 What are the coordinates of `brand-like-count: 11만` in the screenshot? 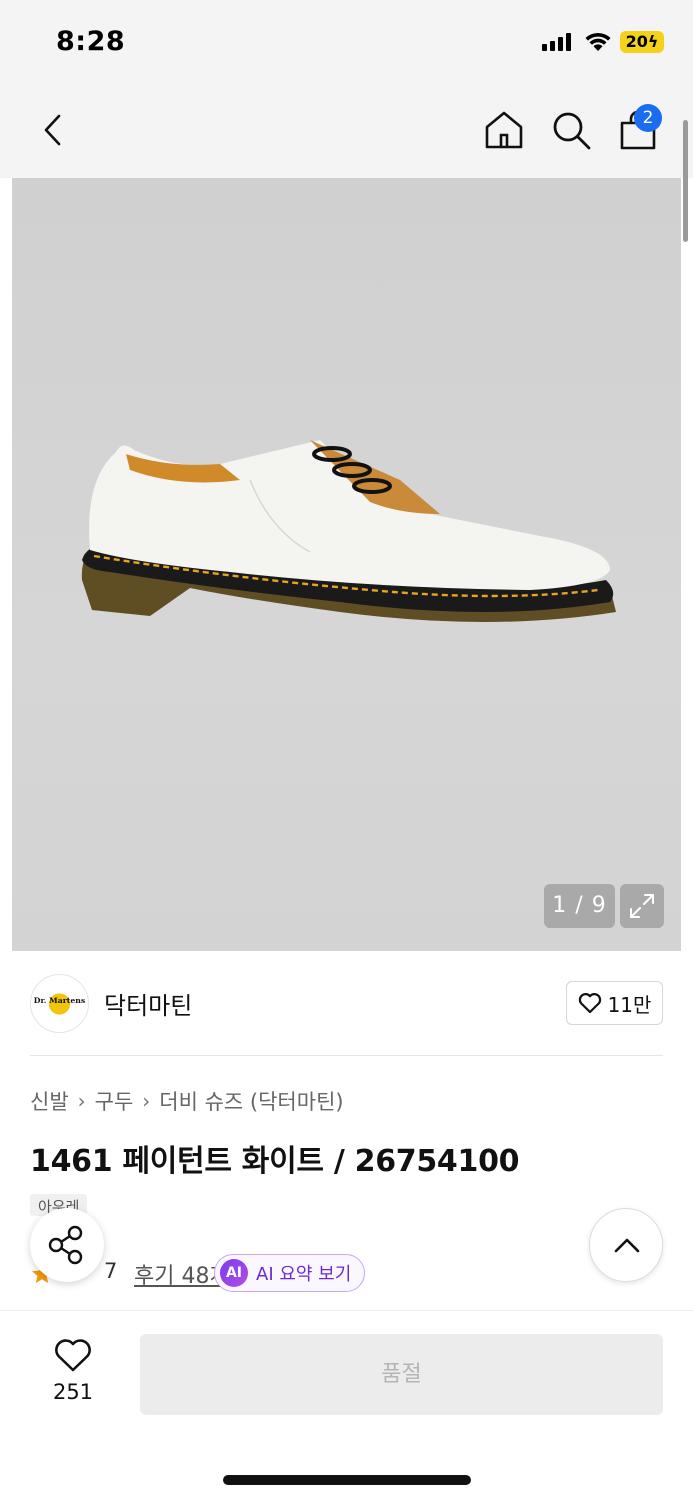 It's located at (629, 1004).